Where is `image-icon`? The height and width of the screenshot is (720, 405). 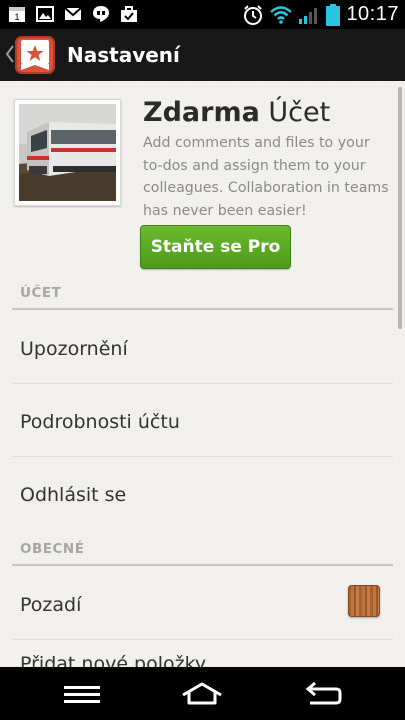 image-icon is located at coordinates (45, 14).